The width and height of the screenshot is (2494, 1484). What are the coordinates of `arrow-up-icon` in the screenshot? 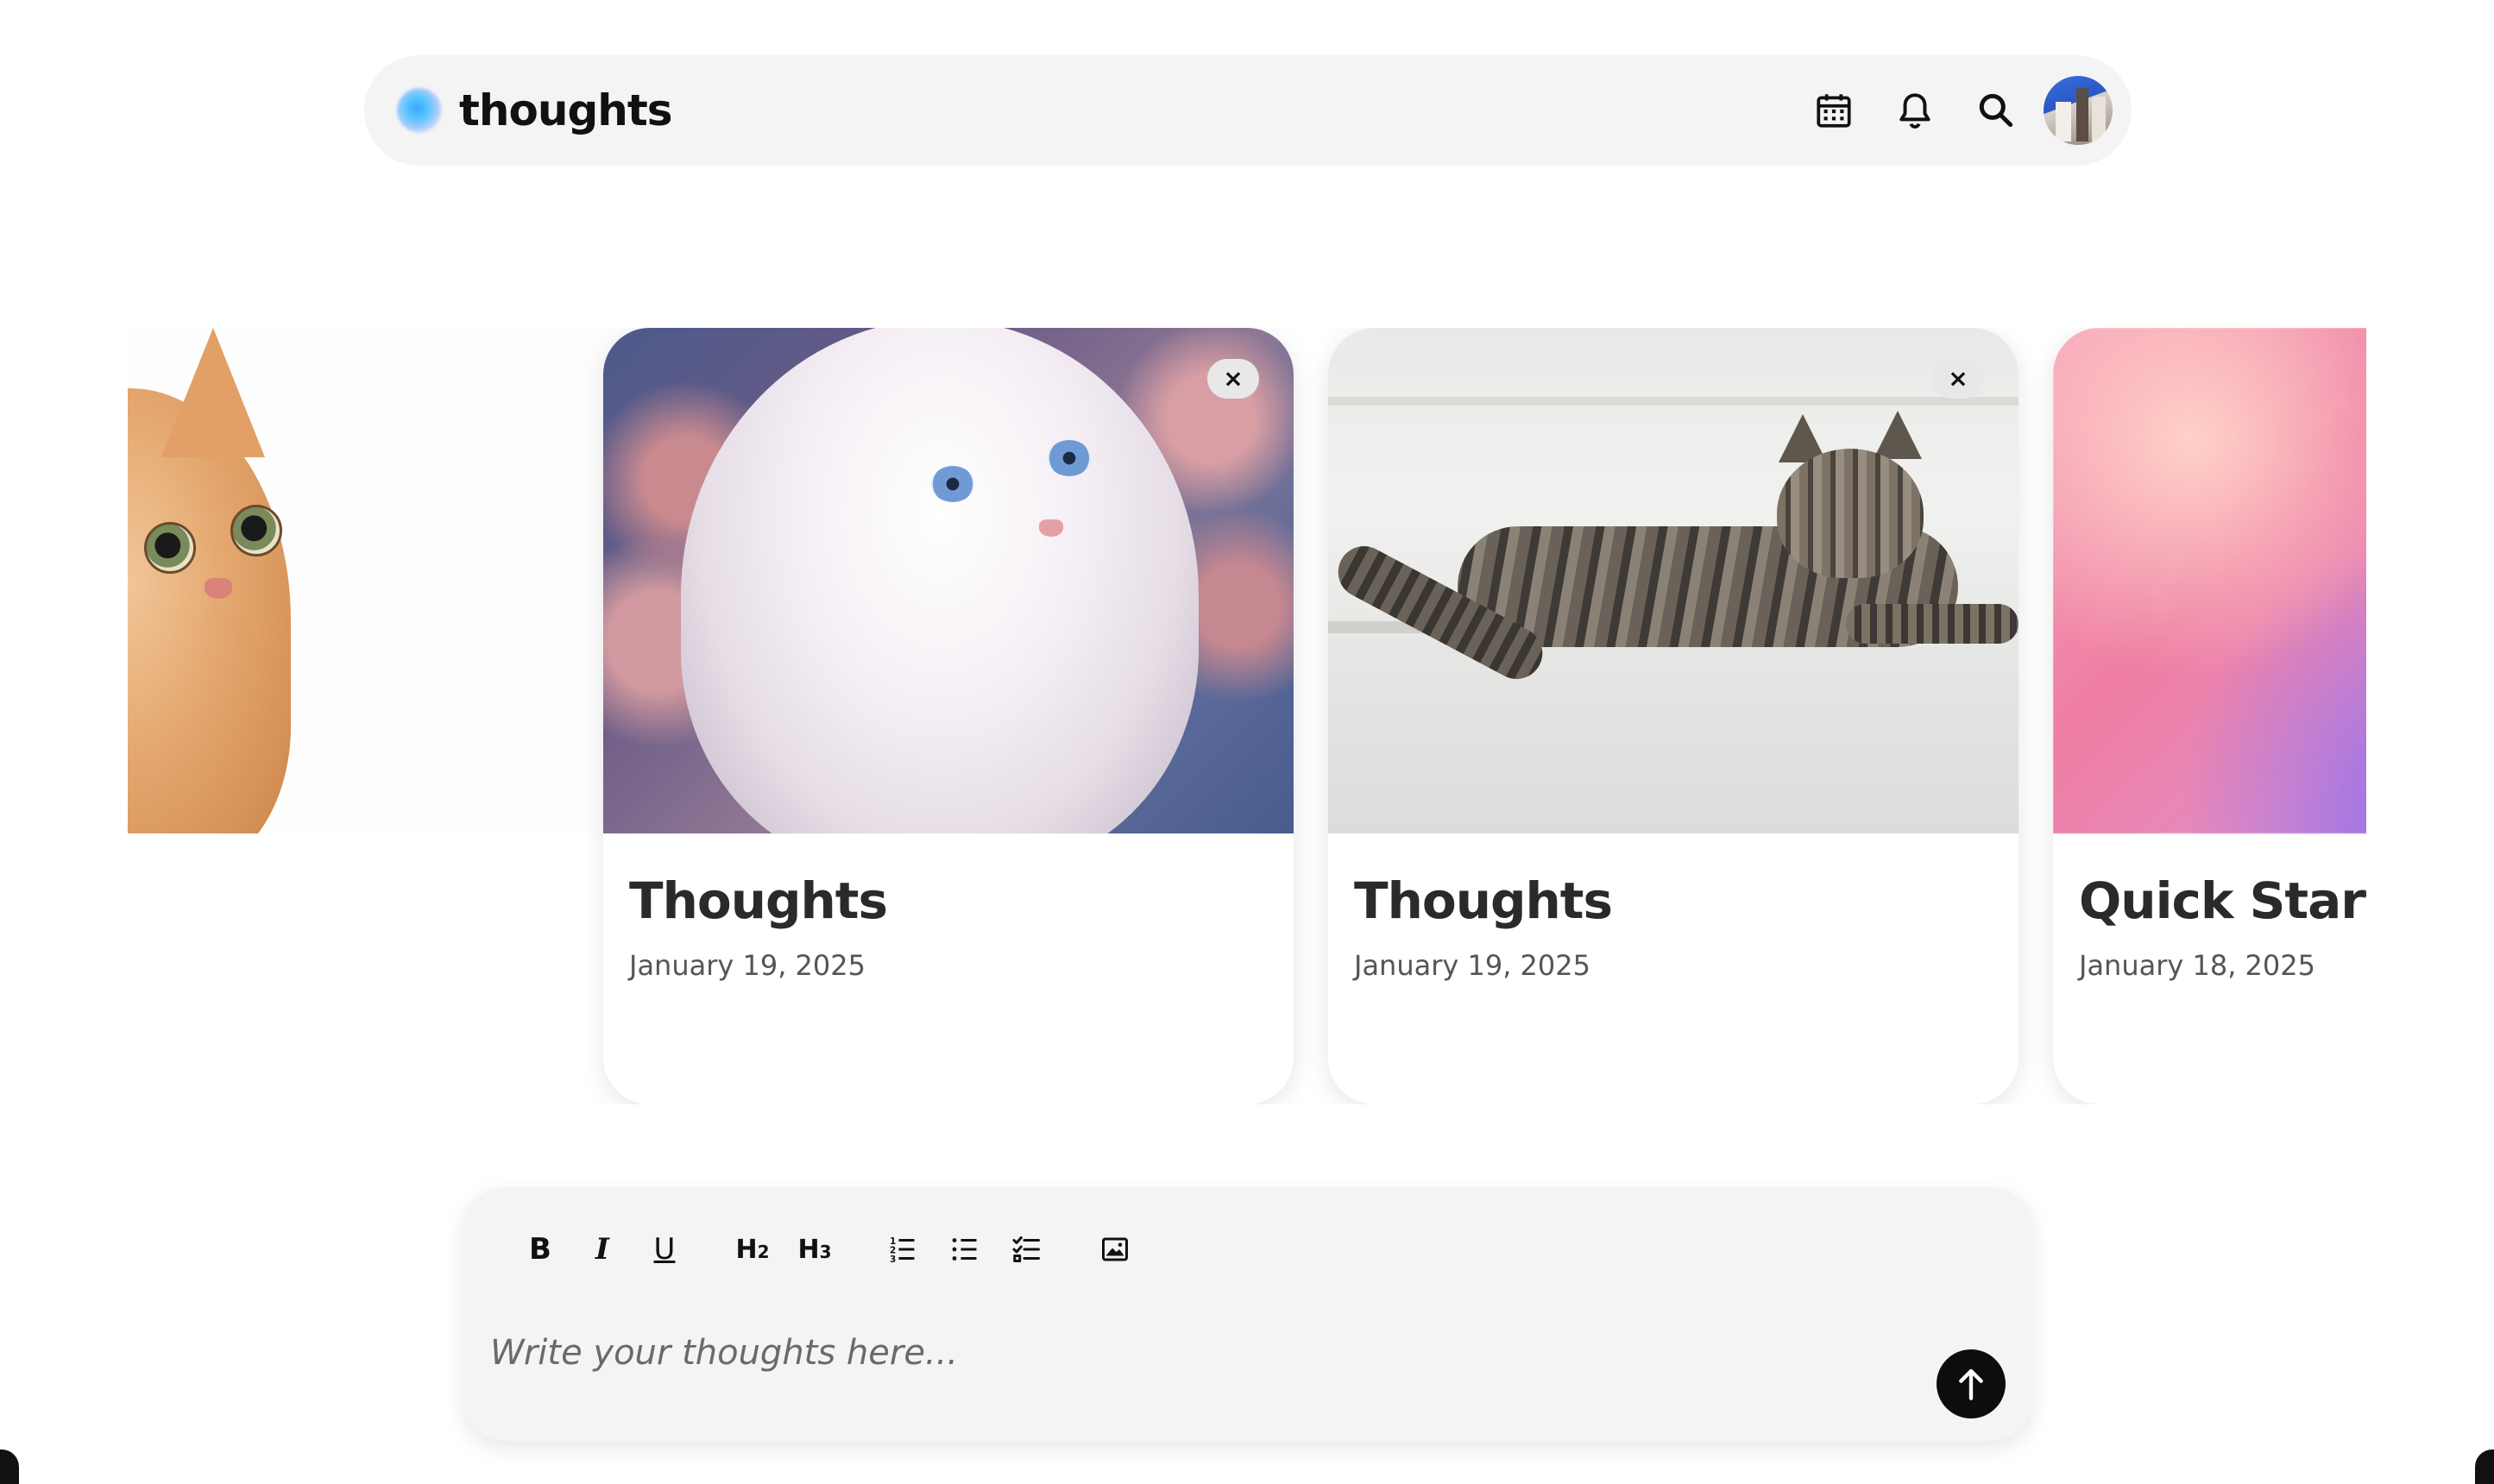 It's located at (1971, 1384).